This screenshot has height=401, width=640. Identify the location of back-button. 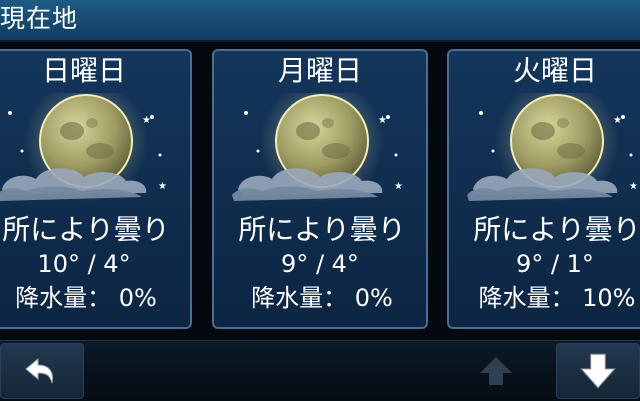
(42, 371).